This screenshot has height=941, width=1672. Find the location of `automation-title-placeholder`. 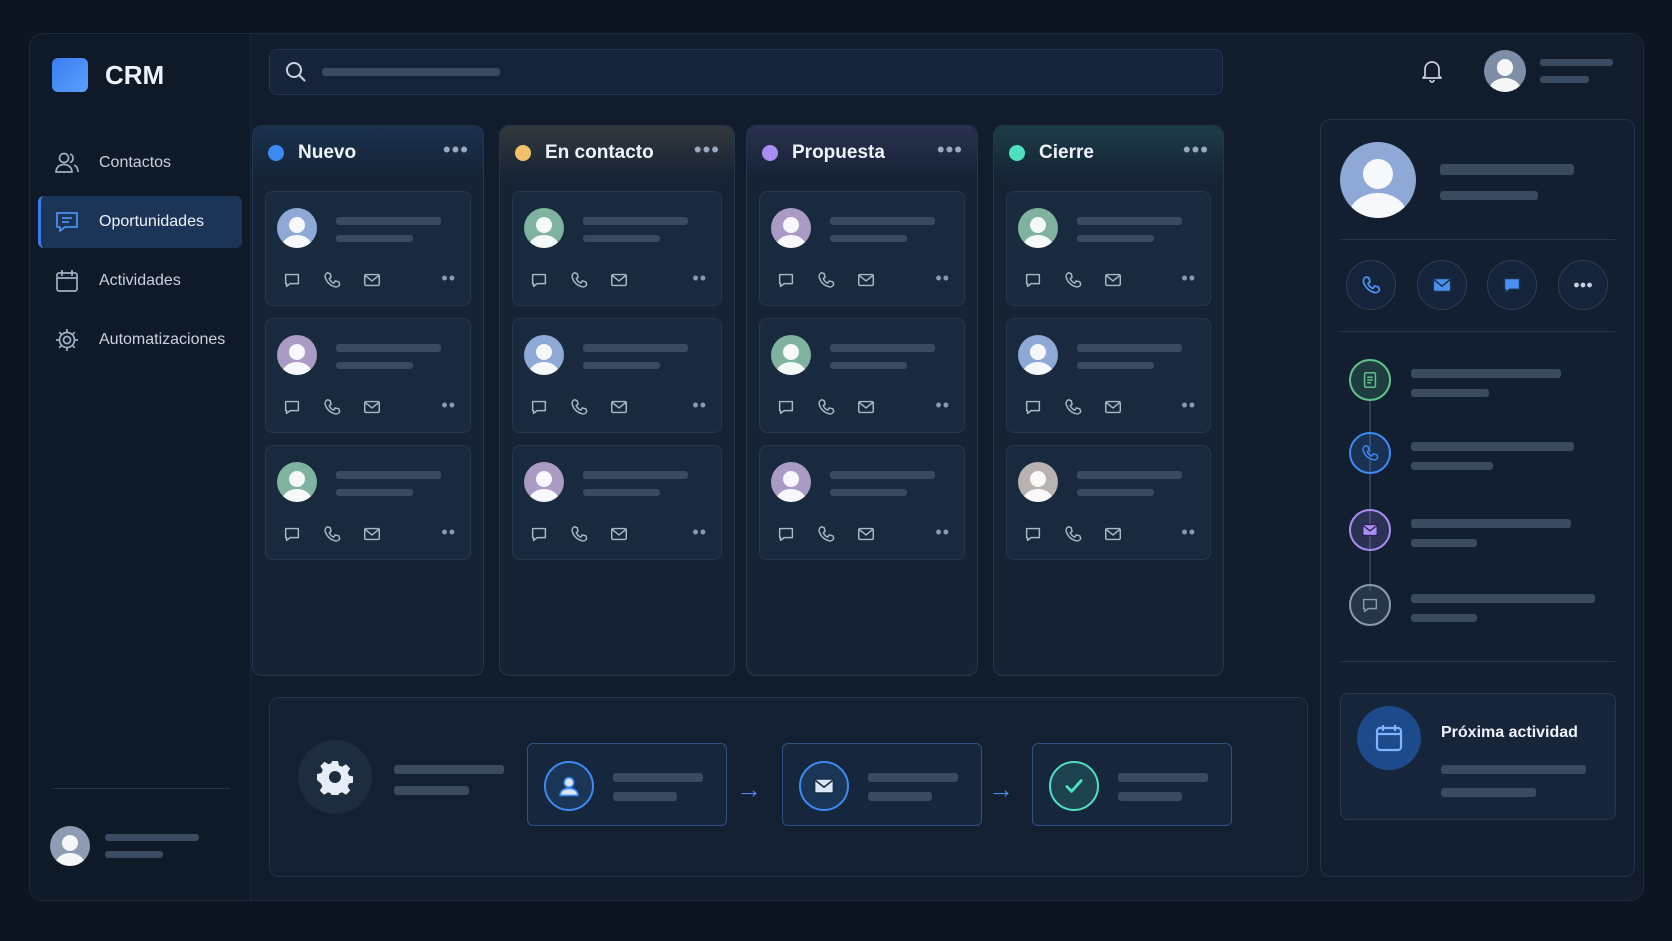

automation-title-placeholder is located at coordinates (449, 769).